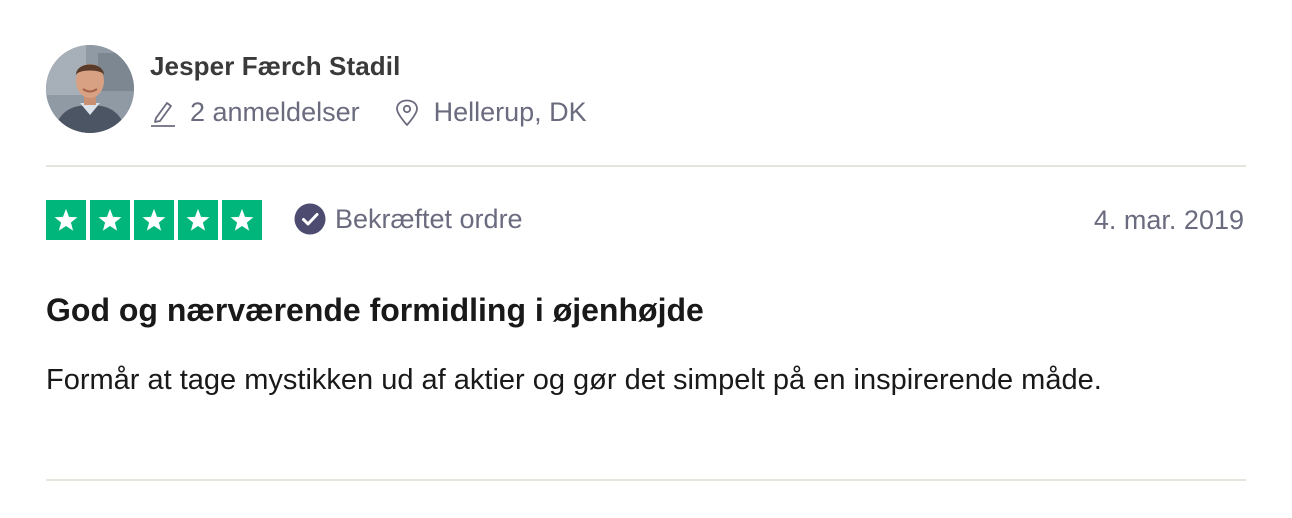 Image resolution: width=1292 pixels, height=518 pixels. Describe the element at coordinates (90, 89) in the screenshot. I see `reviewer-avatar` at that location.